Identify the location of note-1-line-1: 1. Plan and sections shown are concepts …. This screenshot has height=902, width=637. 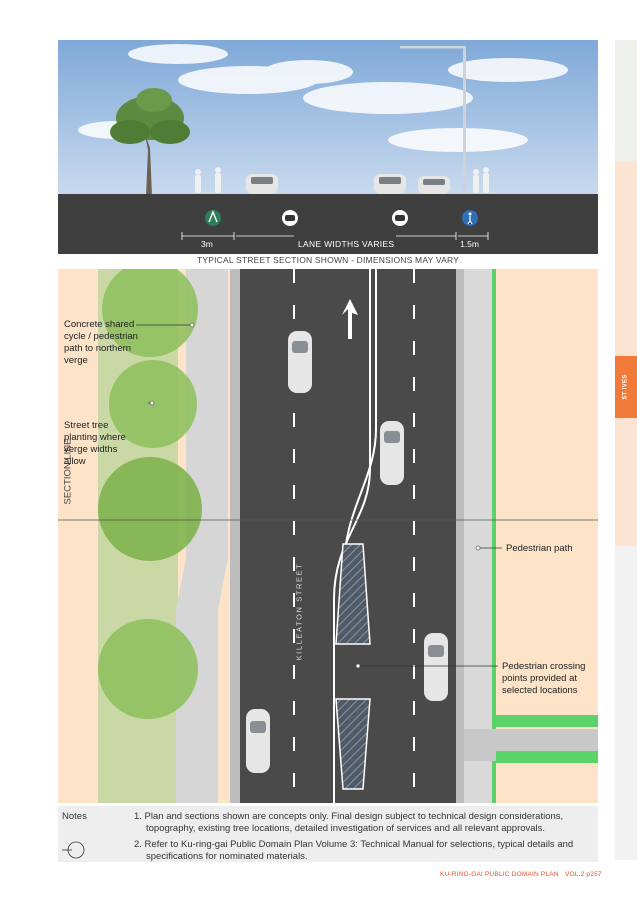
(349, 816).